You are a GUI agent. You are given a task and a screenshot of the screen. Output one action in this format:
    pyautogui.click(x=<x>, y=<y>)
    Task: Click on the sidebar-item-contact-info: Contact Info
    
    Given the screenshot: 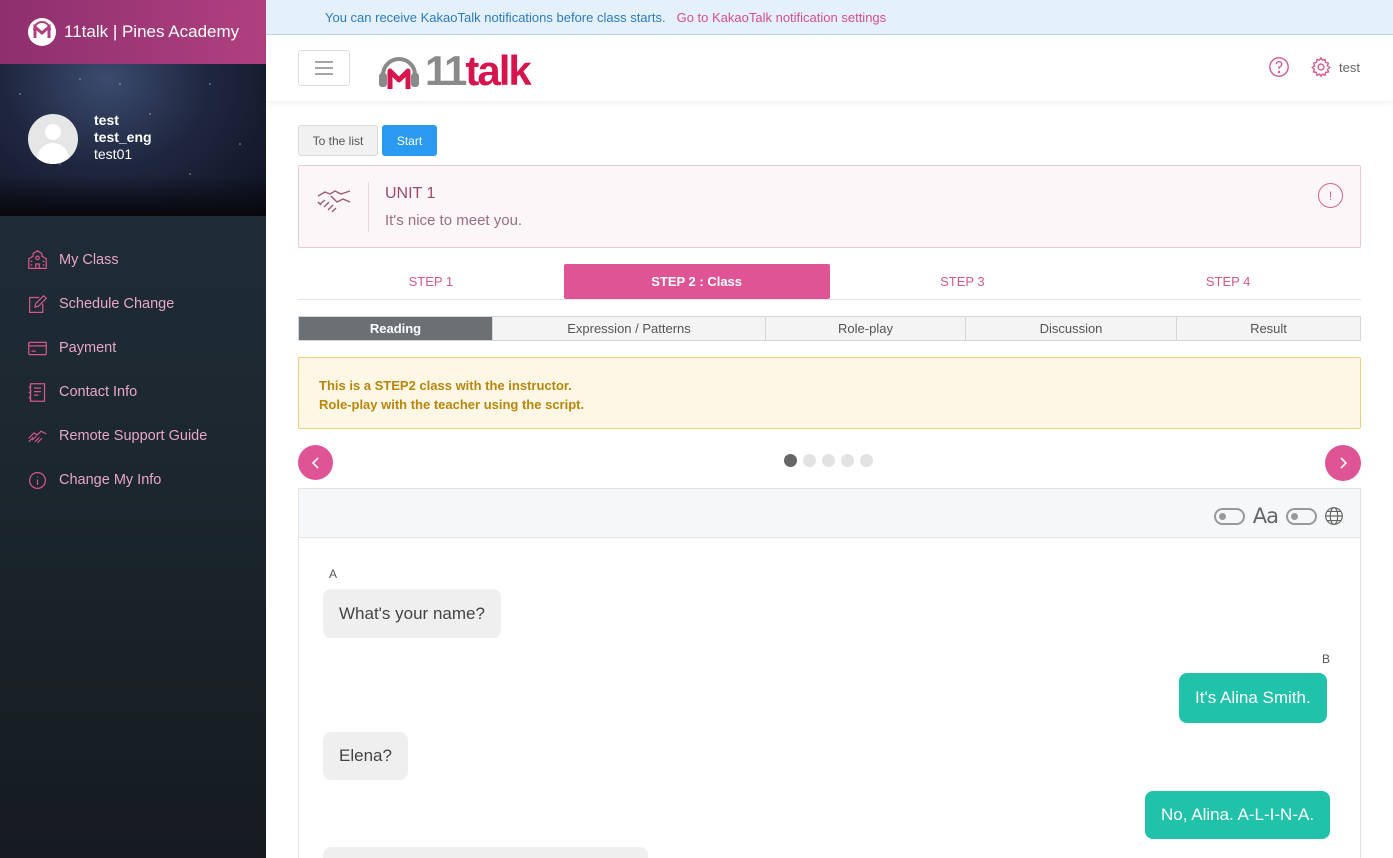 What is the action you would take?
    pyautogui.click(x=133, y=392)
    